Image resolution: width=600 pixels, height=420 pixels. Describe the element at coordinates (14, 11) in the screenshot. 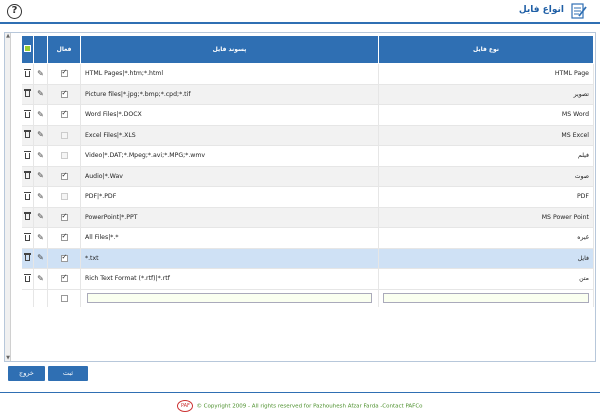

I see `help-icon: ?` at that location.